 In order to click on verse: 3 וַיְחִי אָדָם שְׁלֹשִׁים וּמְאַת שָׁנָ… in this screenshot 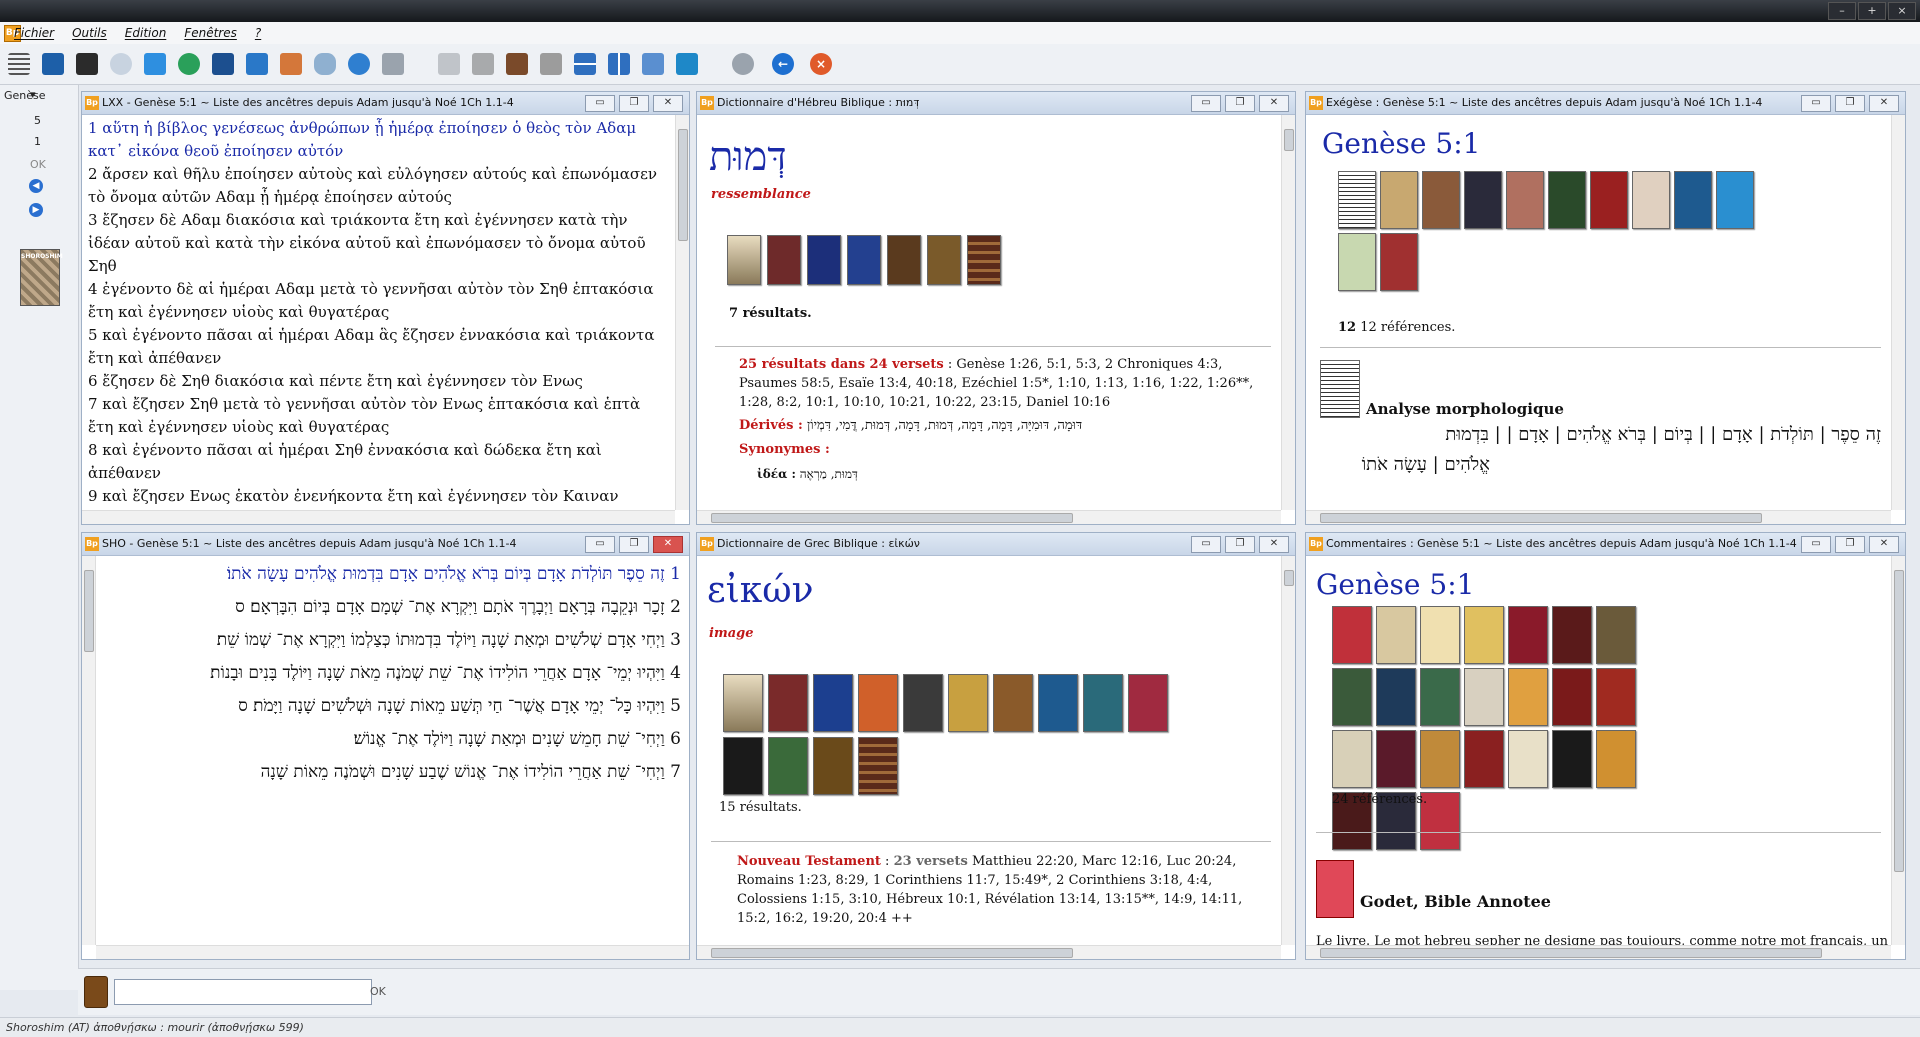, I will do `click(392, 640)`.